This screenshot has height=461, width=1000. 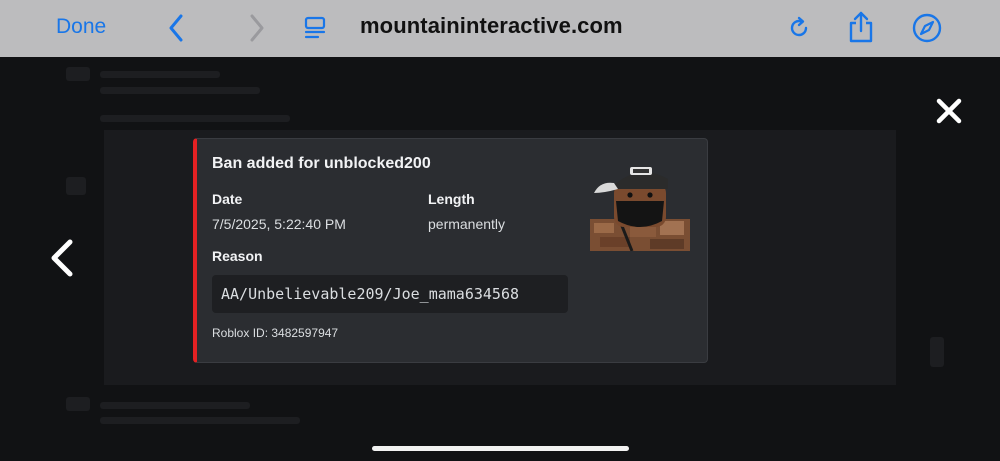 What do you see at coordinates (81, 27) in the screenshot?
I see `done-button: Done` at bounding box center [81, 27].